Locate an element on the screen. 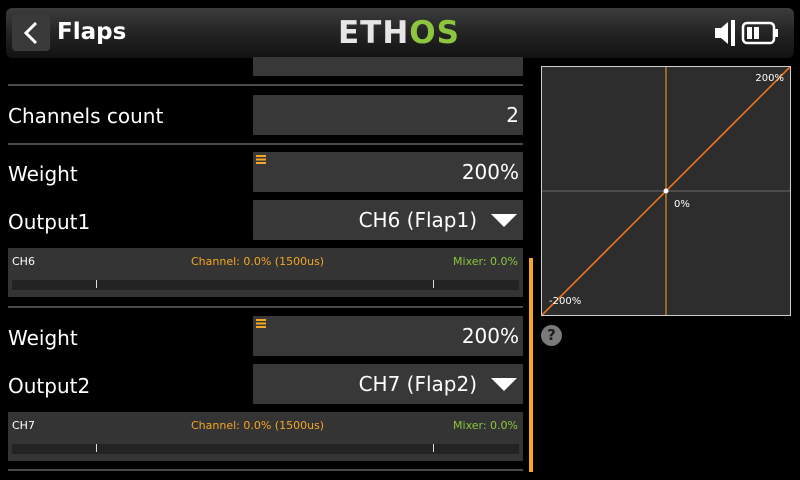 The width and height of the screenshot is (800, 480). weight-2-field: 200% is located at coordinates (388, 336).